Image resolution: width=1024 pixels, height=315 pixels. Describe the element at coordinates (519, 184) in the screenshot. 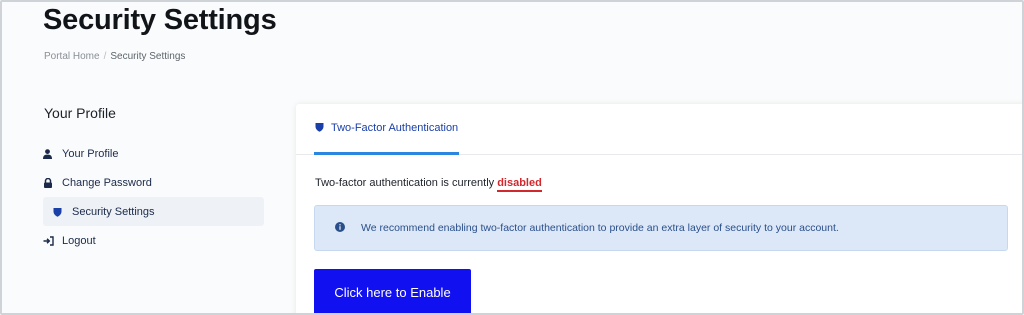

I see `status-badge: disabled` at that location.